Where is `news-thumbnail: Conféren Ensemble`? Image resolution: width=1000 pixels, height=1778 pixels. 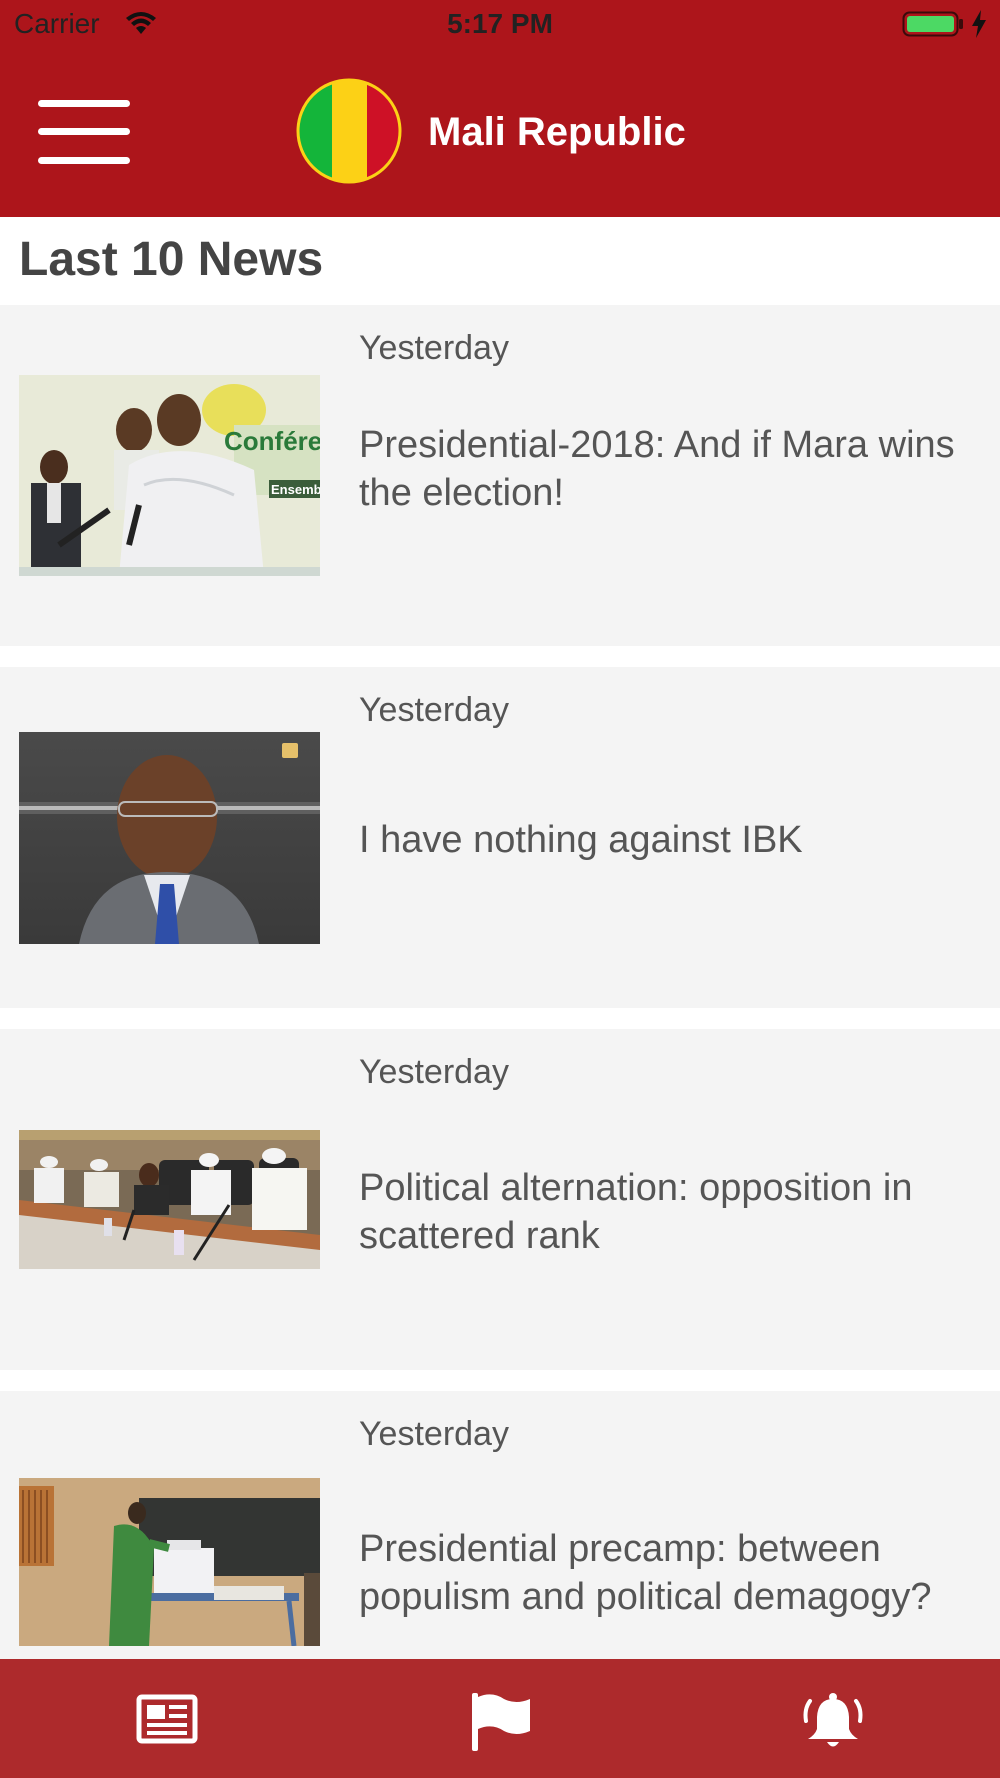 news-thumbnail: Conféren Ensemble is located at coordinates (169, 475).